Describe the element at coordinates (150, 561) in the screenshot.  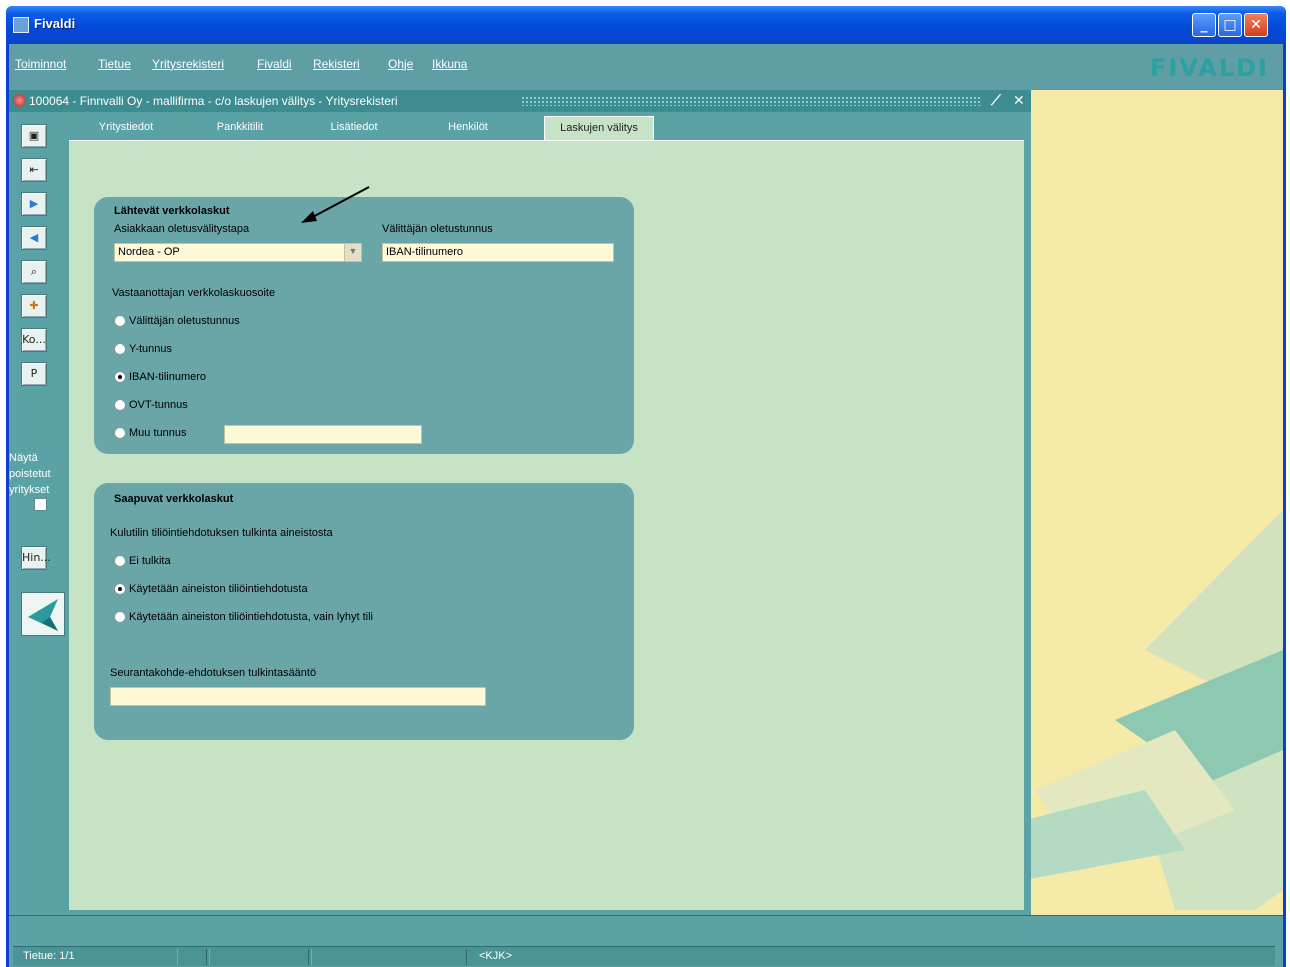
I see `option-label: Ei tulkita` at that location.